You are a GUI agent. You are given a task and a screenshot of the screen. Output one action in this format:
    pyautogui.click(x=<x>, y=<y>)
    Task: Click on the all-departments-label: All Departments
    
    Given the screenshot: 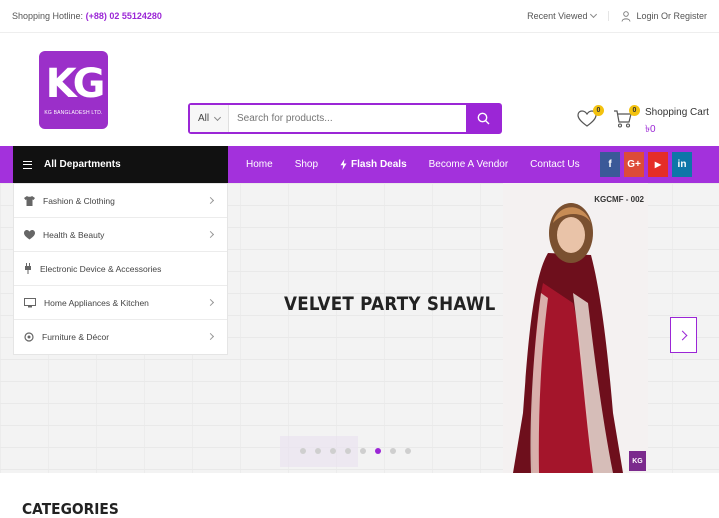 What is the action you would take?
    pyautogui.click(x=82, y=164)
    